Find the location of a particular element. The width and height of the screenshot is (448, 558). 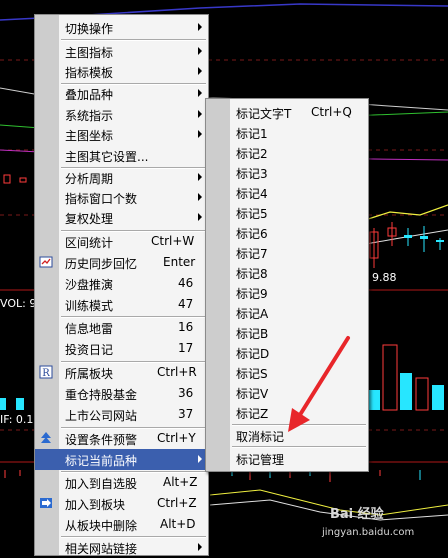

menu-item-remove-from-sector: 从板块中删除 Alt+D is located at coordinates (121, 524).